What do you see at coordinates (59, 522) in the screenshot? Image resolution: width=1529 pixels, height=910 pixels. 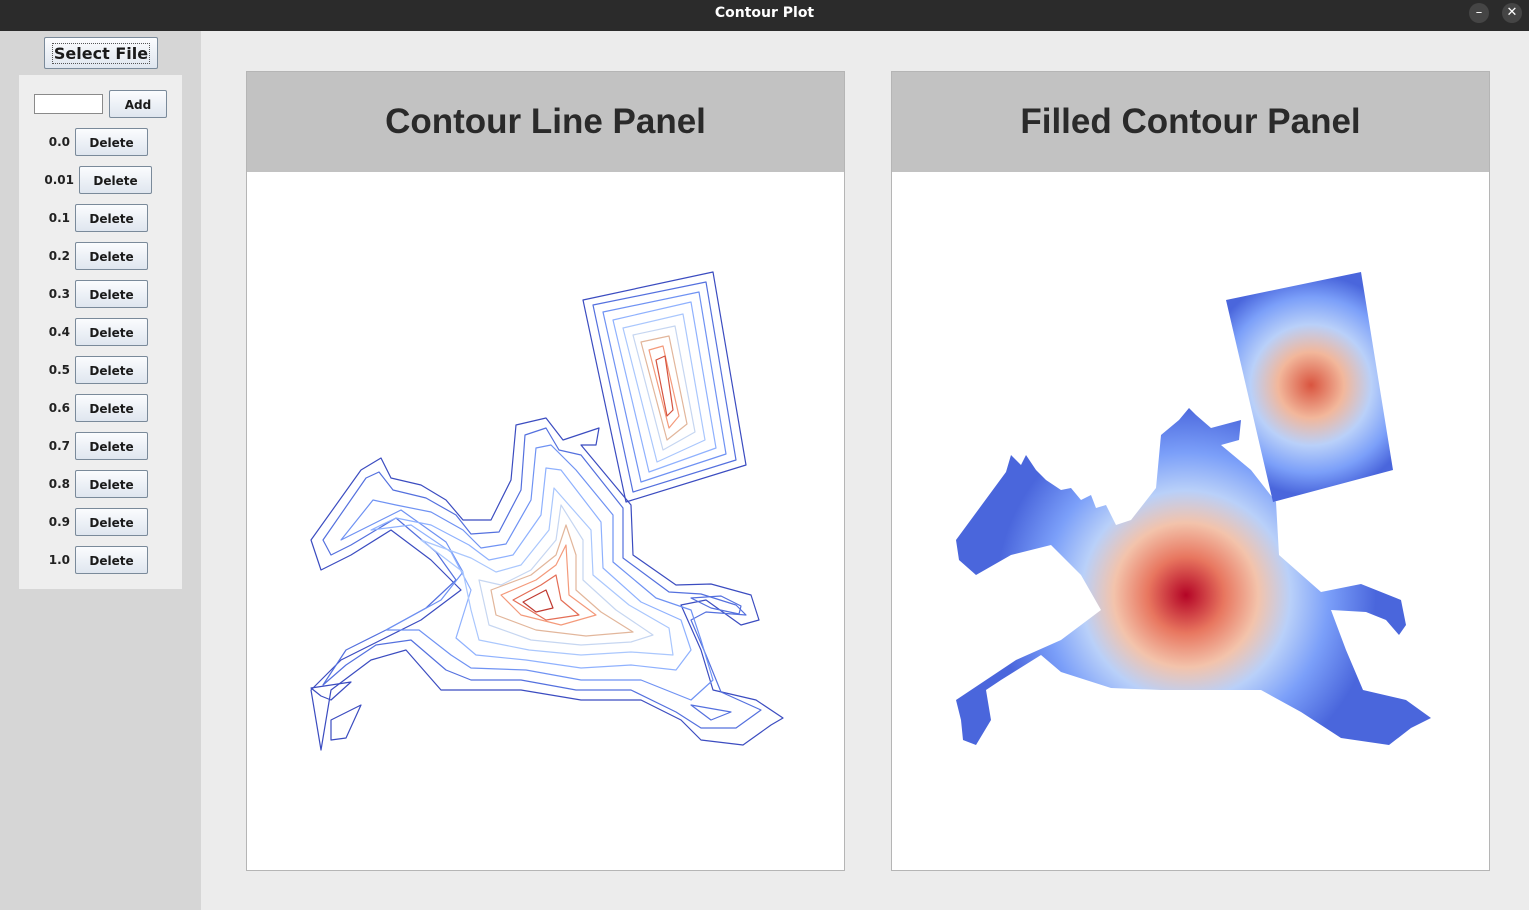 I see `level-value: 0.9` at bounding box center [59, 522].